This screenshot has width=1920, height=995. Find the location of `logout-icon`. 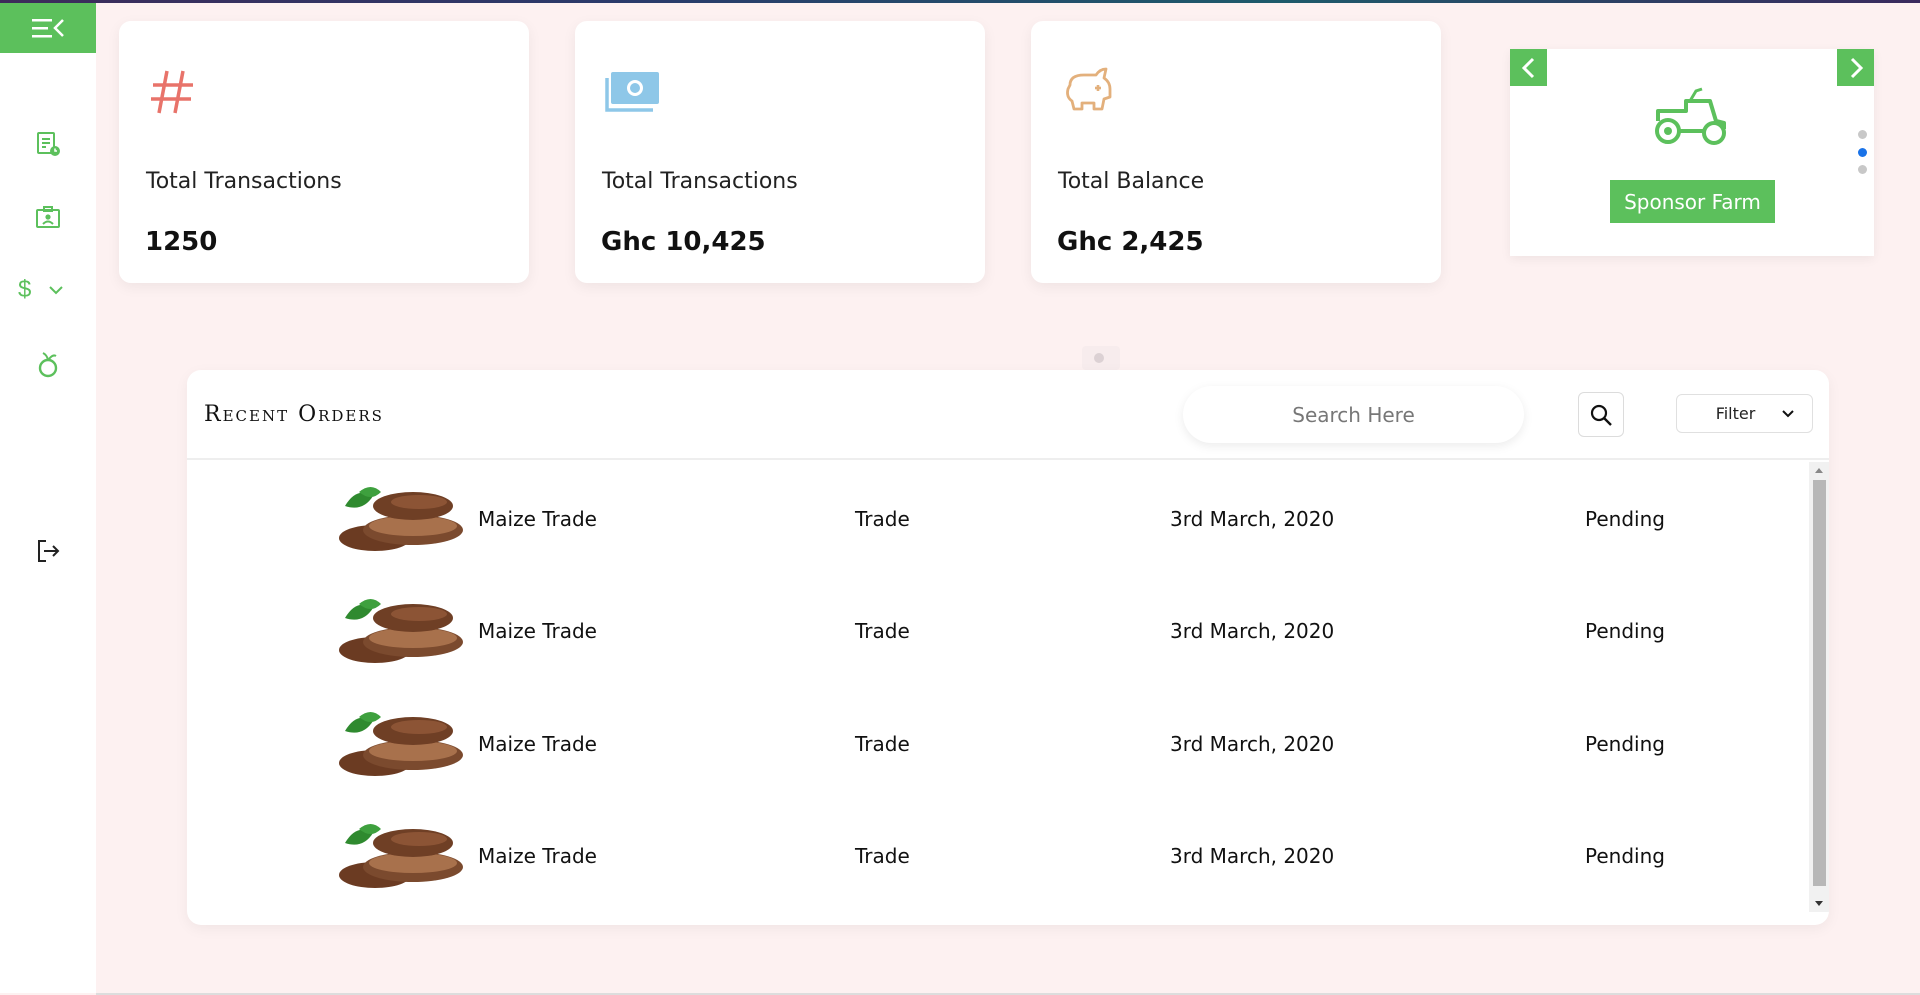

logout-icon is located at coordinates (49, 551).